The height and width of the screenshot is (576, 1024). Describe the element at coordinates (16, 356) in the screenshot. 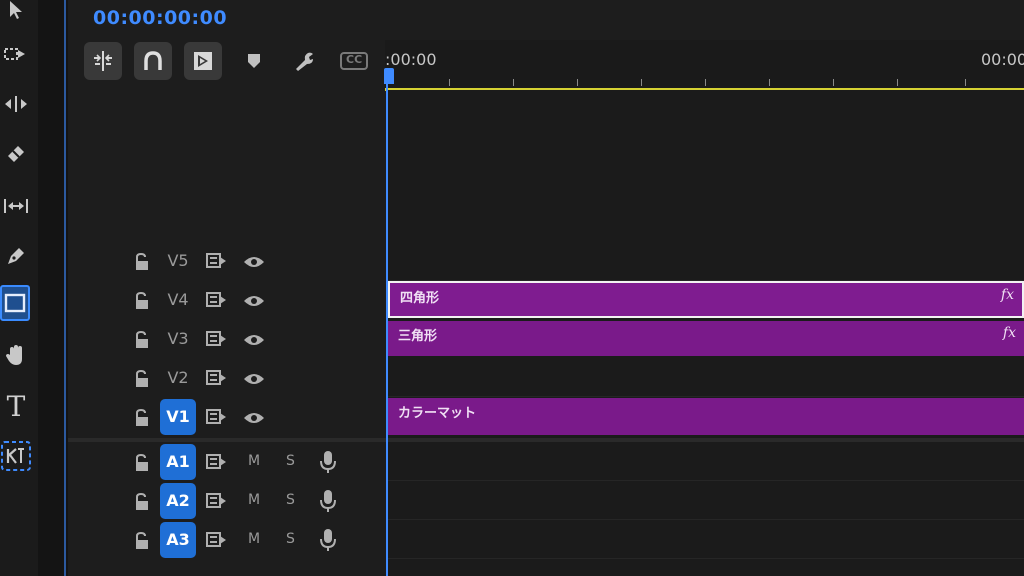

I see `hand-tool-icon` at that location.